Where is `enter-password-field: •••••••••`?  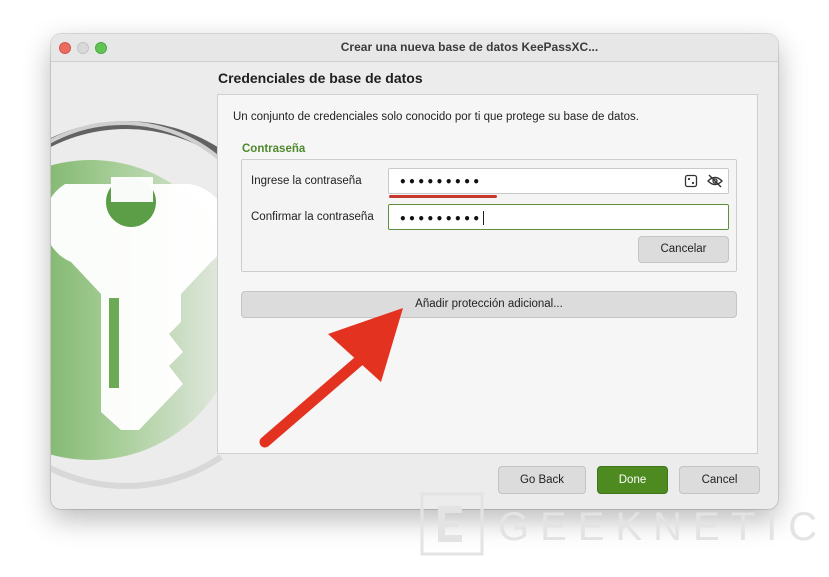 enter-password-field: ••••••••• is located at coordinates (558, 183).